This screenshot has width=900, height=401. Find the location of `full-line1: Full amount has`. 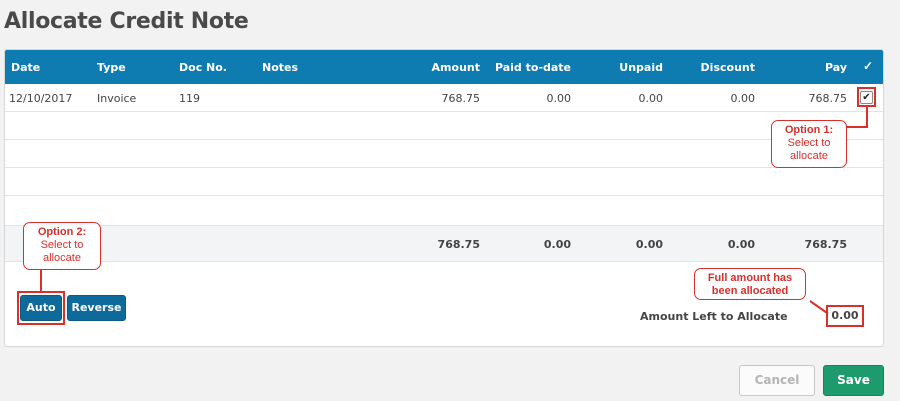

full-line1: Full amount has is located at coordinates (750, 278).